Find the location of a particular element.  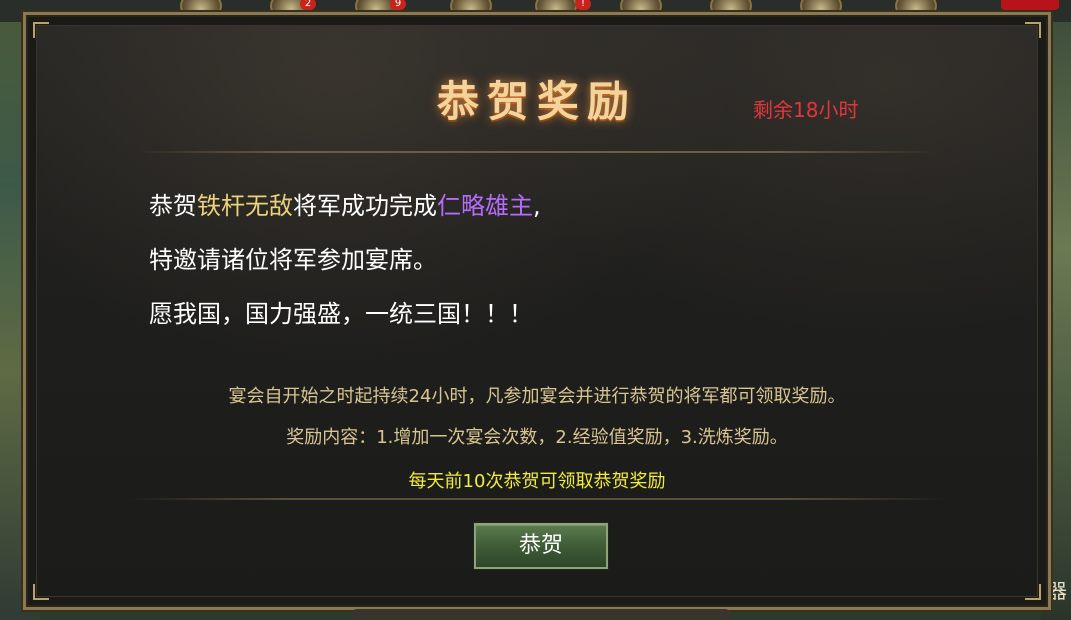

message-line-3: 愿我国，国力强盛，一统三国！！！ is located at coordinates (341, 314).